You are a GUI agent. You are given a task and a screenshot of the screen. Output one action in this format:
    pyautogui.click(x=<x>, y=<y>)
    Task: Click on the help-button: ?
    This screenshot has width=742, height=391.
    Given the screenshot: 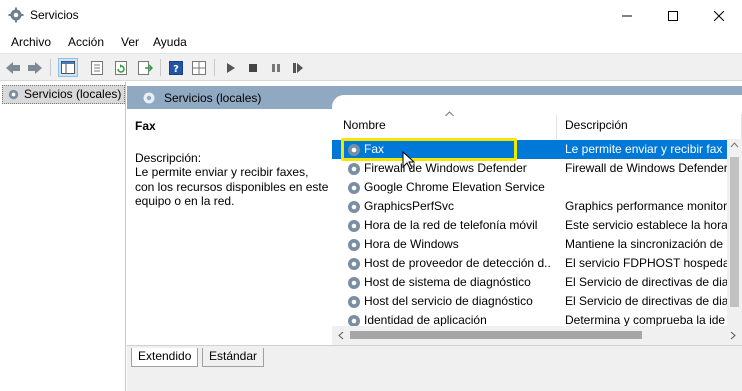 What is the action you would take?
    pyautogui.click(x=176, y=67)
    